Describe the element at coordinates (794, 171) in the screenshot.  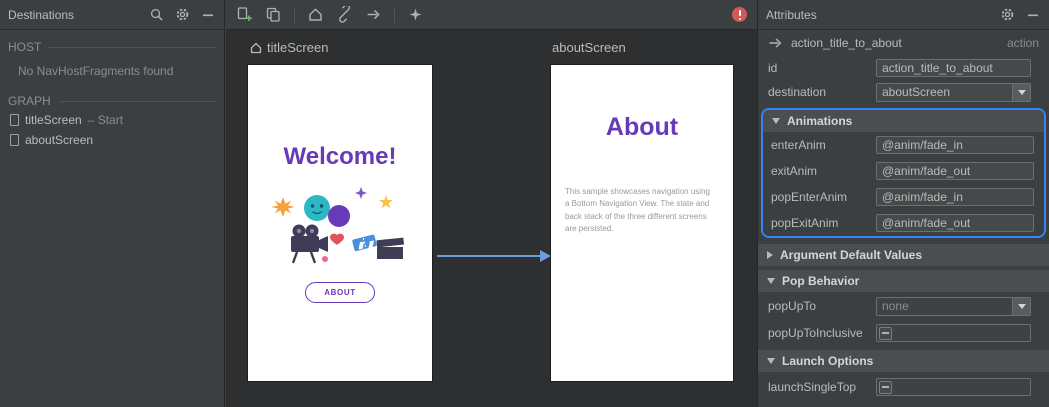
I see `exitanim-label: exitAnim` at that location.